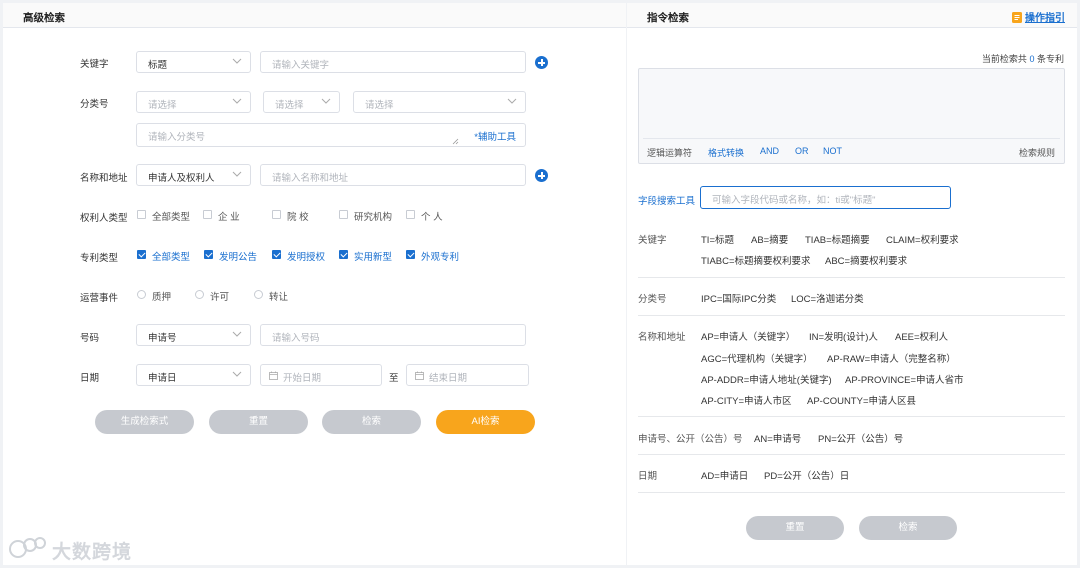 This screenshot has width=1080, height=568. Describe the element at coordinates (229, 217) in the screenshot. I see `owner-type-option: 企 业` at that location.